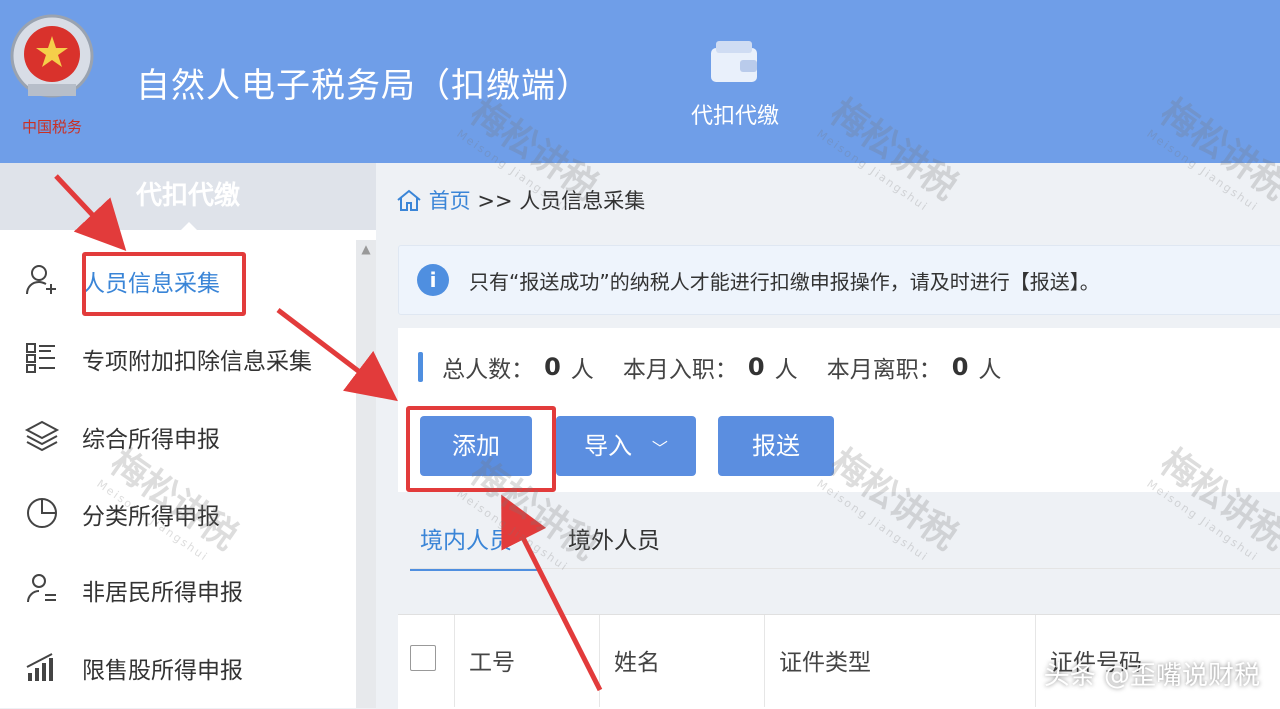 The width and height of the screenshot is (1280, 709). Describe the element at coordinates (845, 568) in the screenshot. I see `tabs-divider` at that location.